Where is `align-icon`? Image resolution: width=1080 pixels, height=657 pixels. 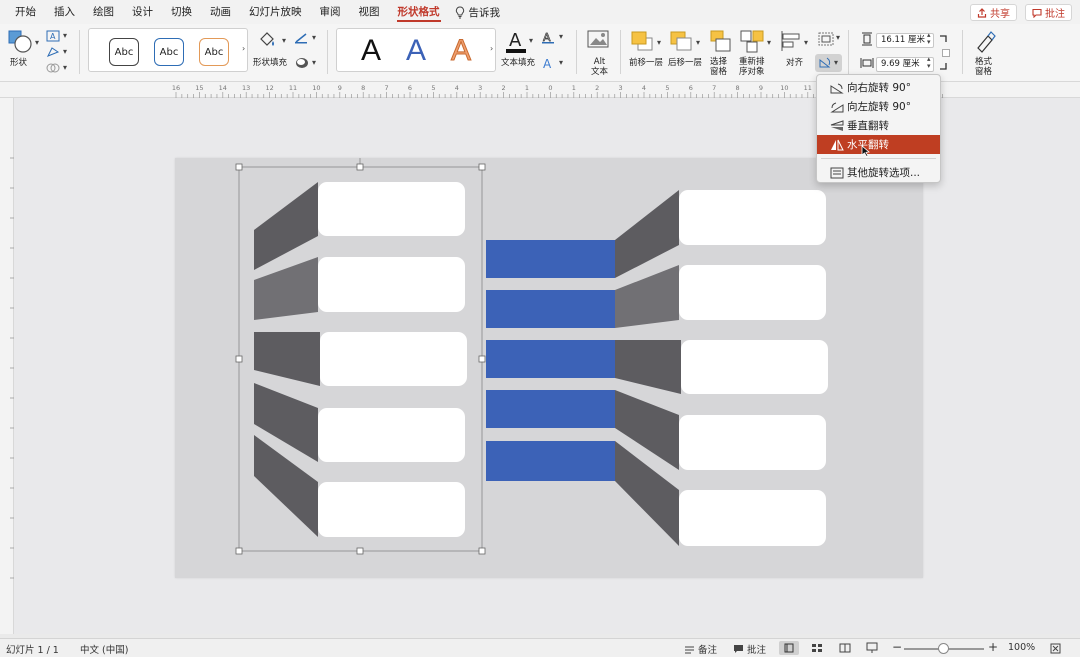
align-icon is located at coordinates (791, 41).